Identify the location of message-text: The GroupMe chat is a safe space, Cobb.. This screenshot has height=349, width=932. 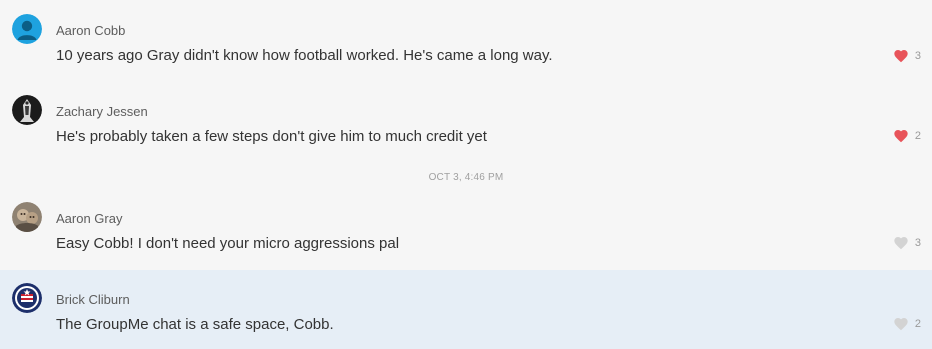
(195, 324).